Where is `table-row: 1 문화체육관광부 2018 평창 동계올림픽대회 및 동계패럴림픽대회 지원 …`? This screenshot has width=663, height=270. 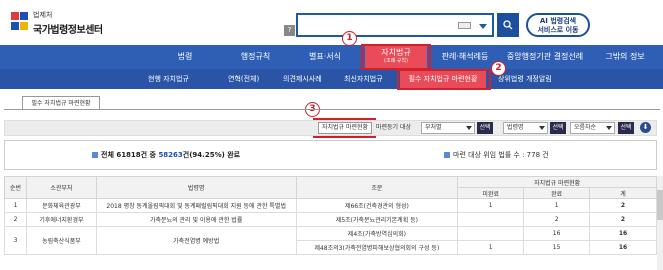 table-row: 1 문화체육관광부 2018 평창 동계올림픽대회 및 동계패럴림픽대회 지원 … is located at coordinates (330, 205).